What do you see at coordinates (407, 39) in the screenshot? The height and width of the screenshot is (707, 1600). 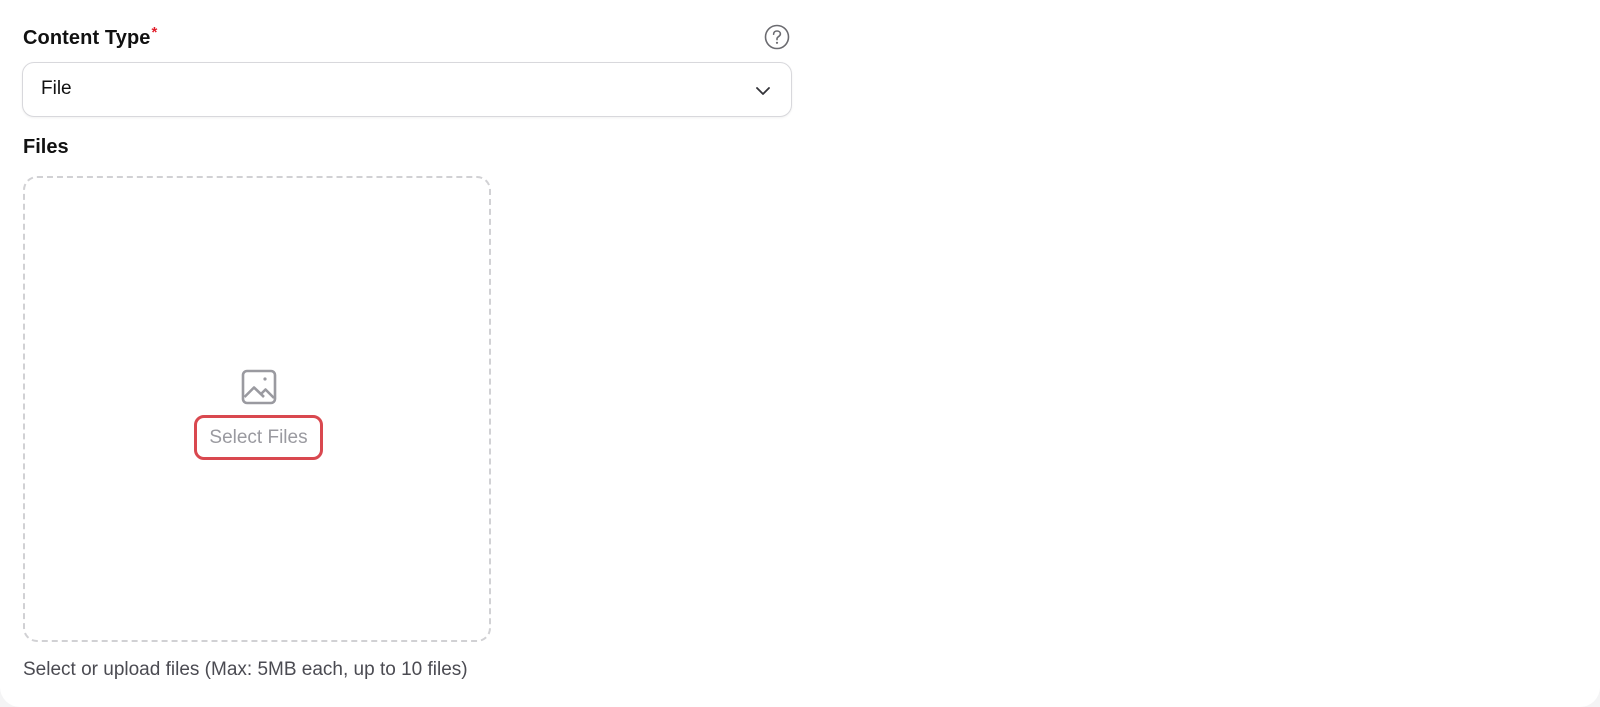 I see `content-type-header: Content Type*` at bounding box center [407, 39].